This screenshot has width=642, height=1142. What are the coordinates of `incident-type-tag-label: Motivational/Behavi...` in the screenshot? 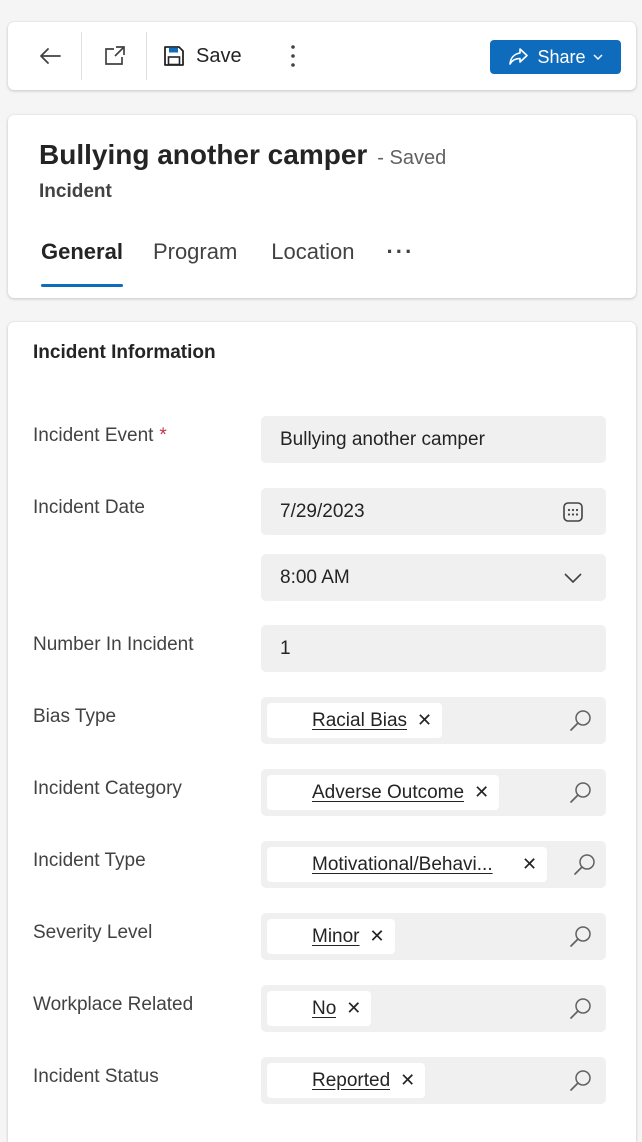 It's located at (412, 865).